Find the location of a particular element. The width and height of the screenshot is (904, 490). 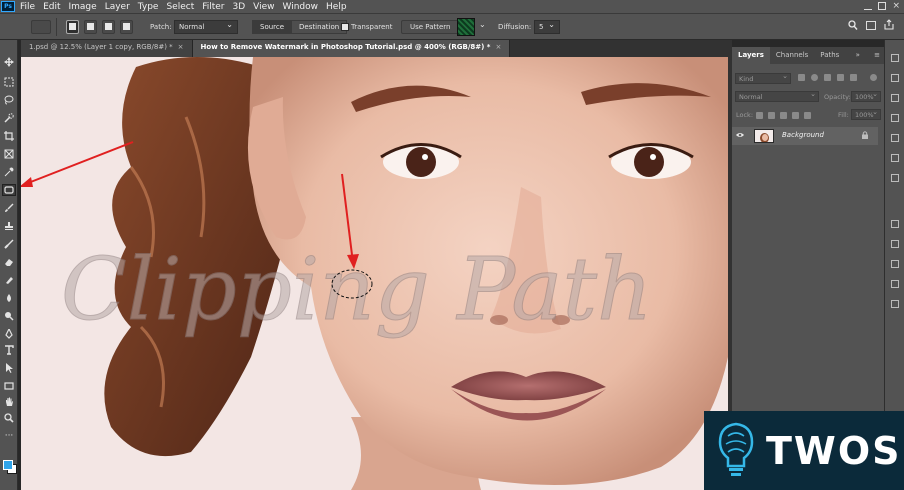

lock-label: Lock: is located at coordinates (745, 115).